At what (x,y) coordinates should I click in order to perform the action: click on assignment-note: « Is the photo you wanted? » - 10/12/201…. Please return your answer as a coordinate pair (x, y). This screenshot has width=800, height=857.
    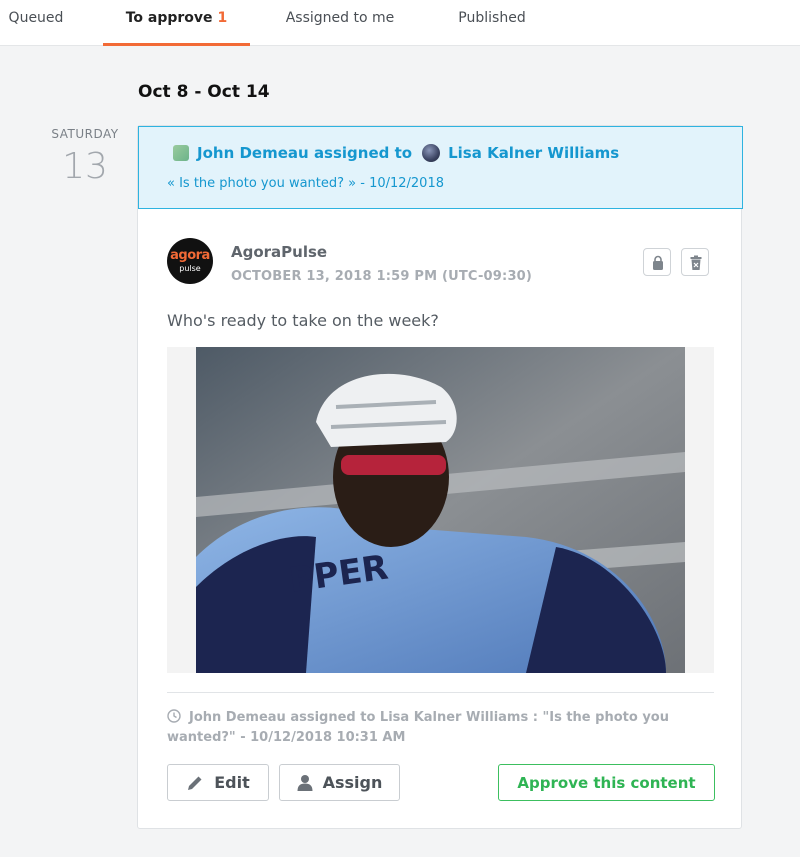
    Looking at the image, I should click on (305, 183).